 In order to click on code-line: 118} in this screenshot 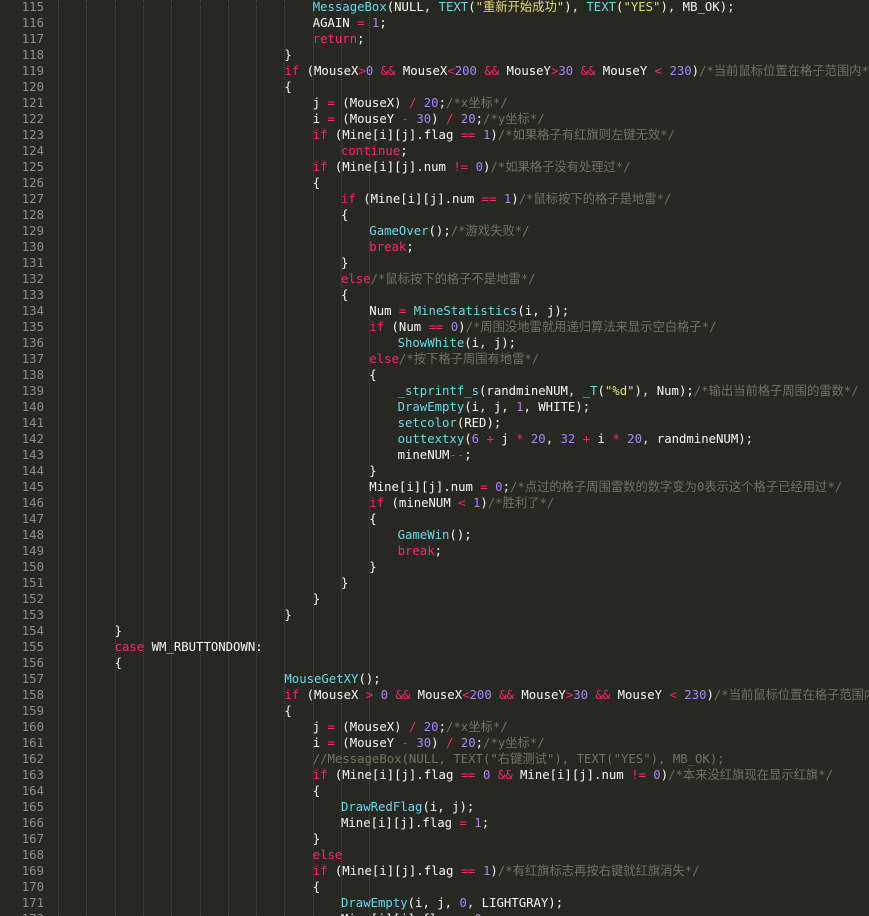, I will do `click(434, 55)`.